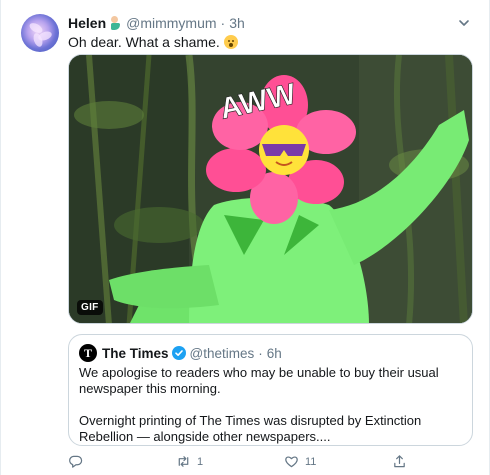 The width and height of the screenshot is (490, 475). What do you see at coordinates (115, 23) in the screenshot?
I see `mermaid-emoji-icon` at bounding box center [115, 23].